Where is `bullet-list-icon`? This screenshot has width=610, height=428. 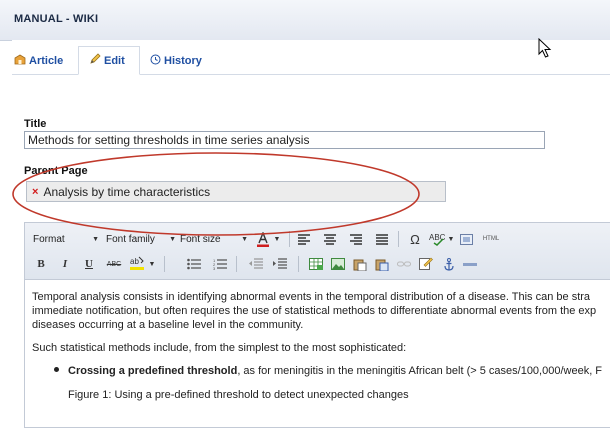
bullet-list-icon is located at coordinates (194, 264).